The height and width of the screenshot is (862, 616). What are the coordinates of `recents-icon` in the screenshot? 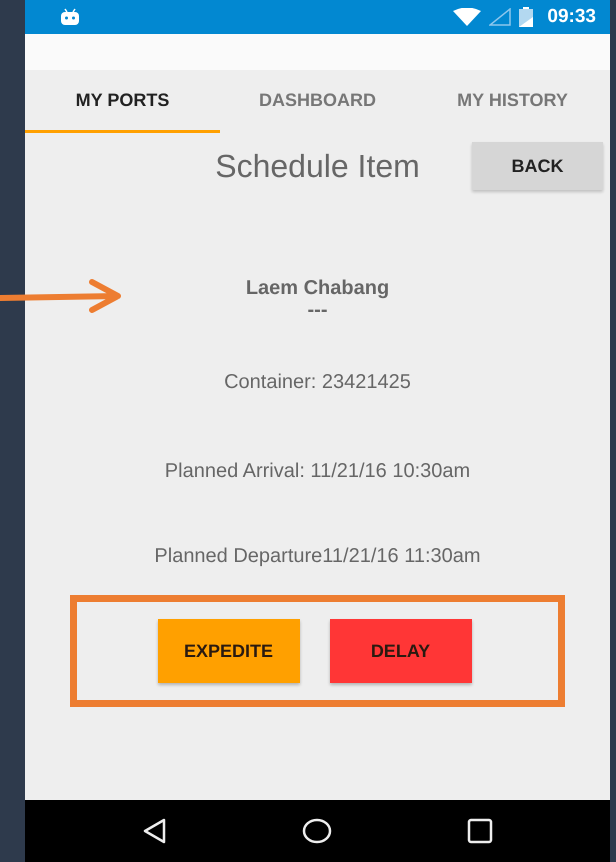 It's located at (479, 831).